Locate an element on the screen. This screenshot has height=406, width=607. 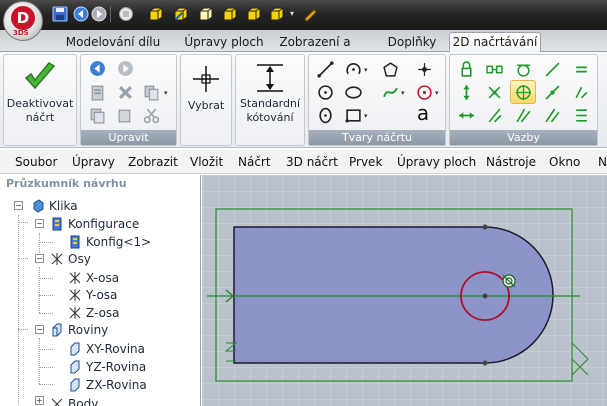
tree-item-z-axis: Z-osa is located at coordinates (94, 312).